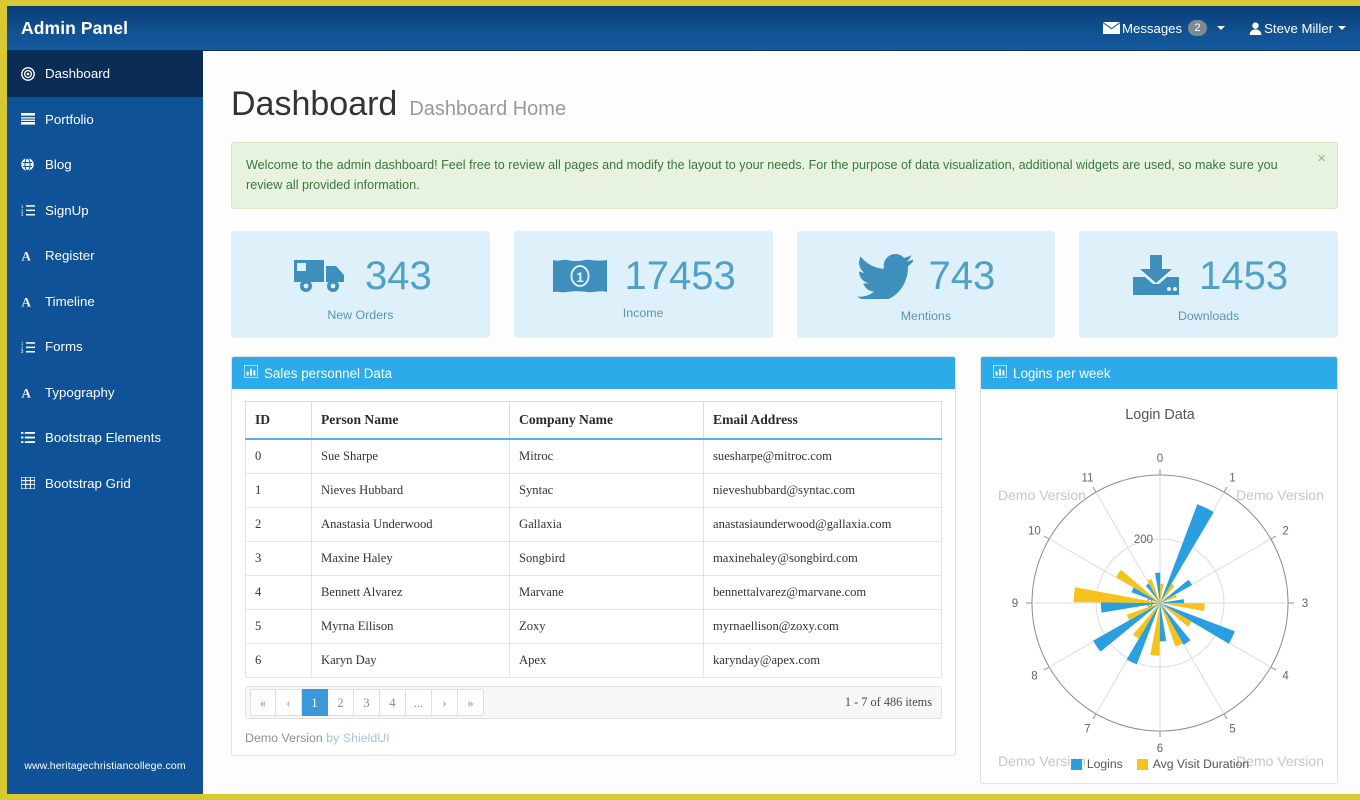 The height and width of the screenshot is (800, 1360). Describe the element at coordinates (315, 703) in the screenshot. I see `page-button-1: 1` at that location.